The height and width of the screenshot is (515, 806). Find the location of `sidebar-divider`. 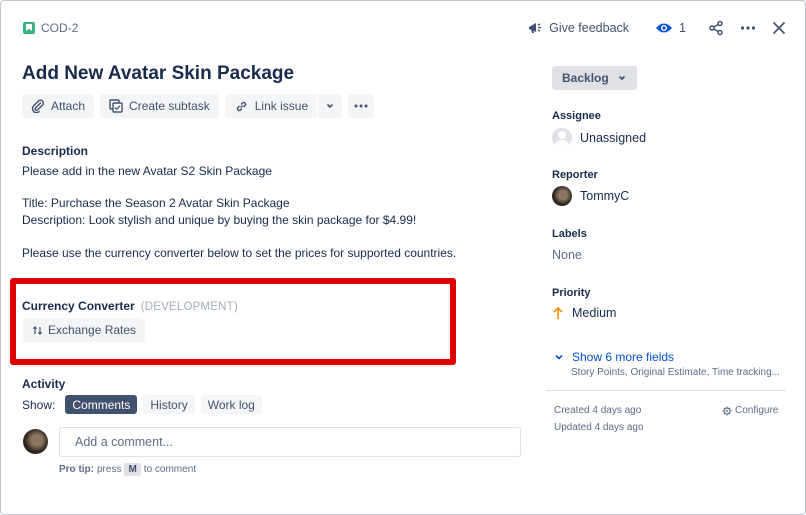

sidebar-divider is located at coordinates (666, 390).